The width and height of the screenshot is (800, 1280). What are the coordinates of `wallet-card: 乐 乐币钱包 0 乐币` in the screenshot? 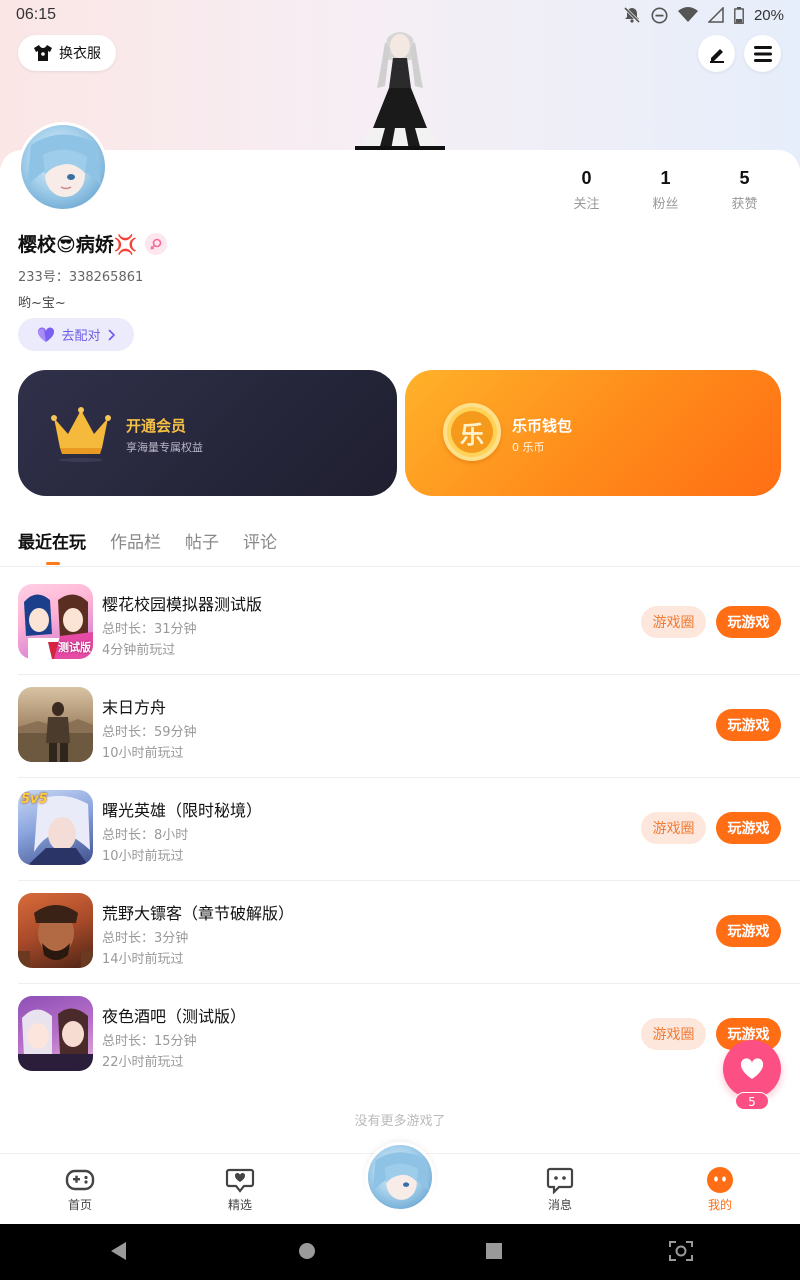 It's located at (593, 433).